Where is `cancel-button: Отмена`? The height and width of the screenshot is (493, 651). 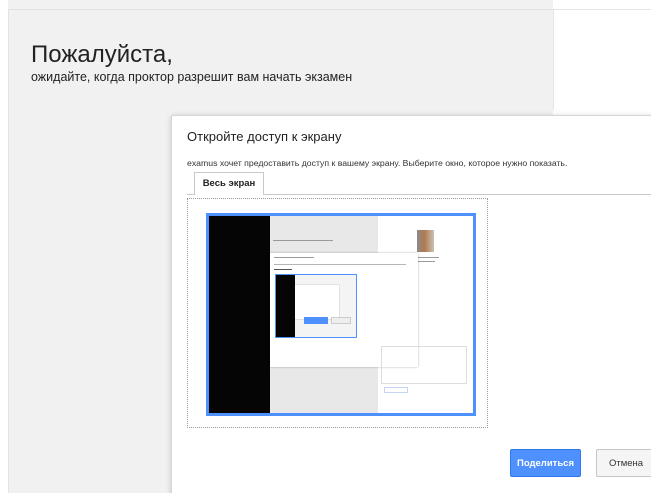
cancel-button: Отмена is located at coordinates (623, 463).